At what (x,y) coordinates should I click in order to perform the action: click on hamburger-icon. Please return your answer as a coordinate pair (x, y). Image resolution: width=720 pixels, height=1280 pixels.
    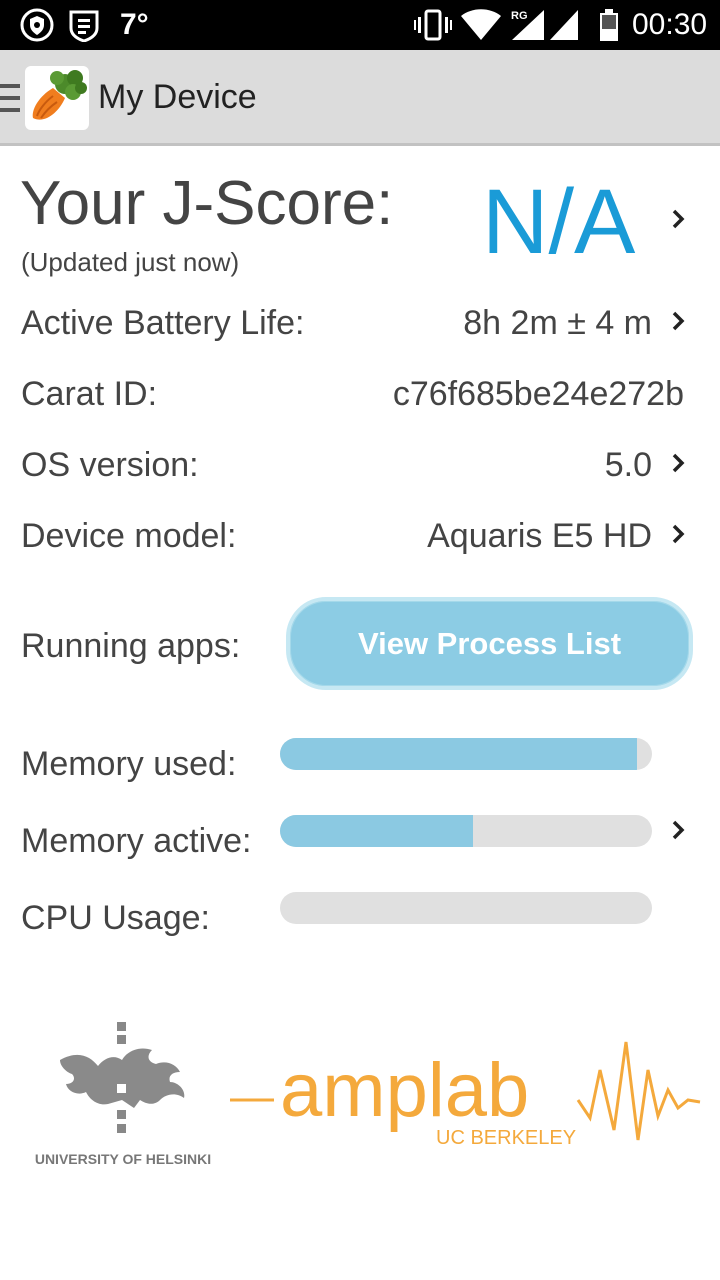
    Looking at the image, I should click on (10, 98).